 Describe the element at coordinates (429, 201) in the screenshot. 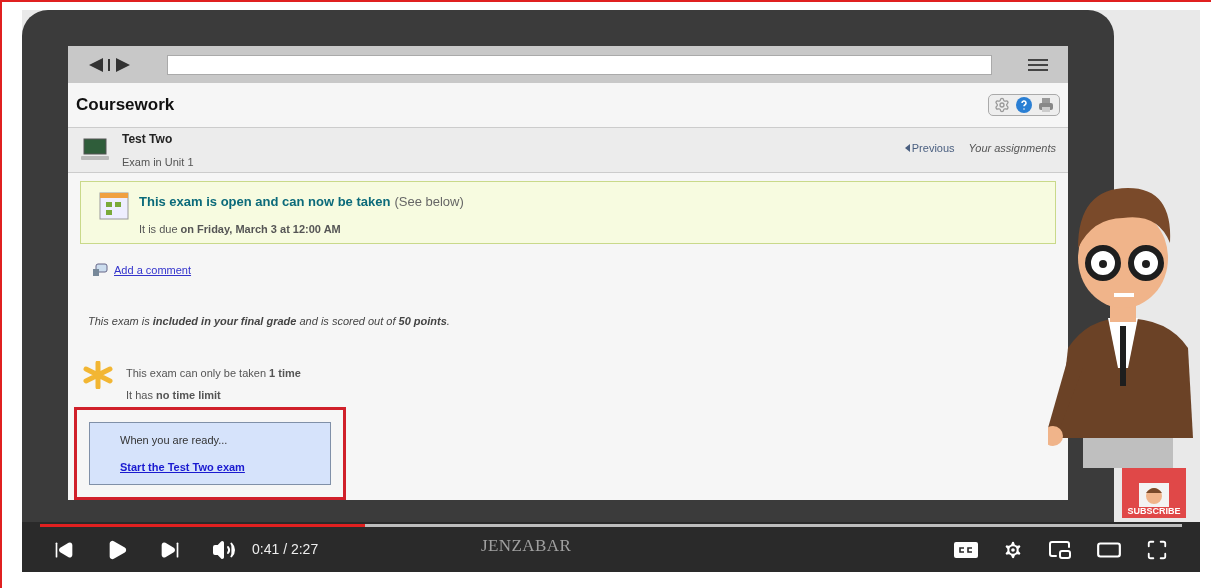

I see `notice-note: (See below)` at that location.